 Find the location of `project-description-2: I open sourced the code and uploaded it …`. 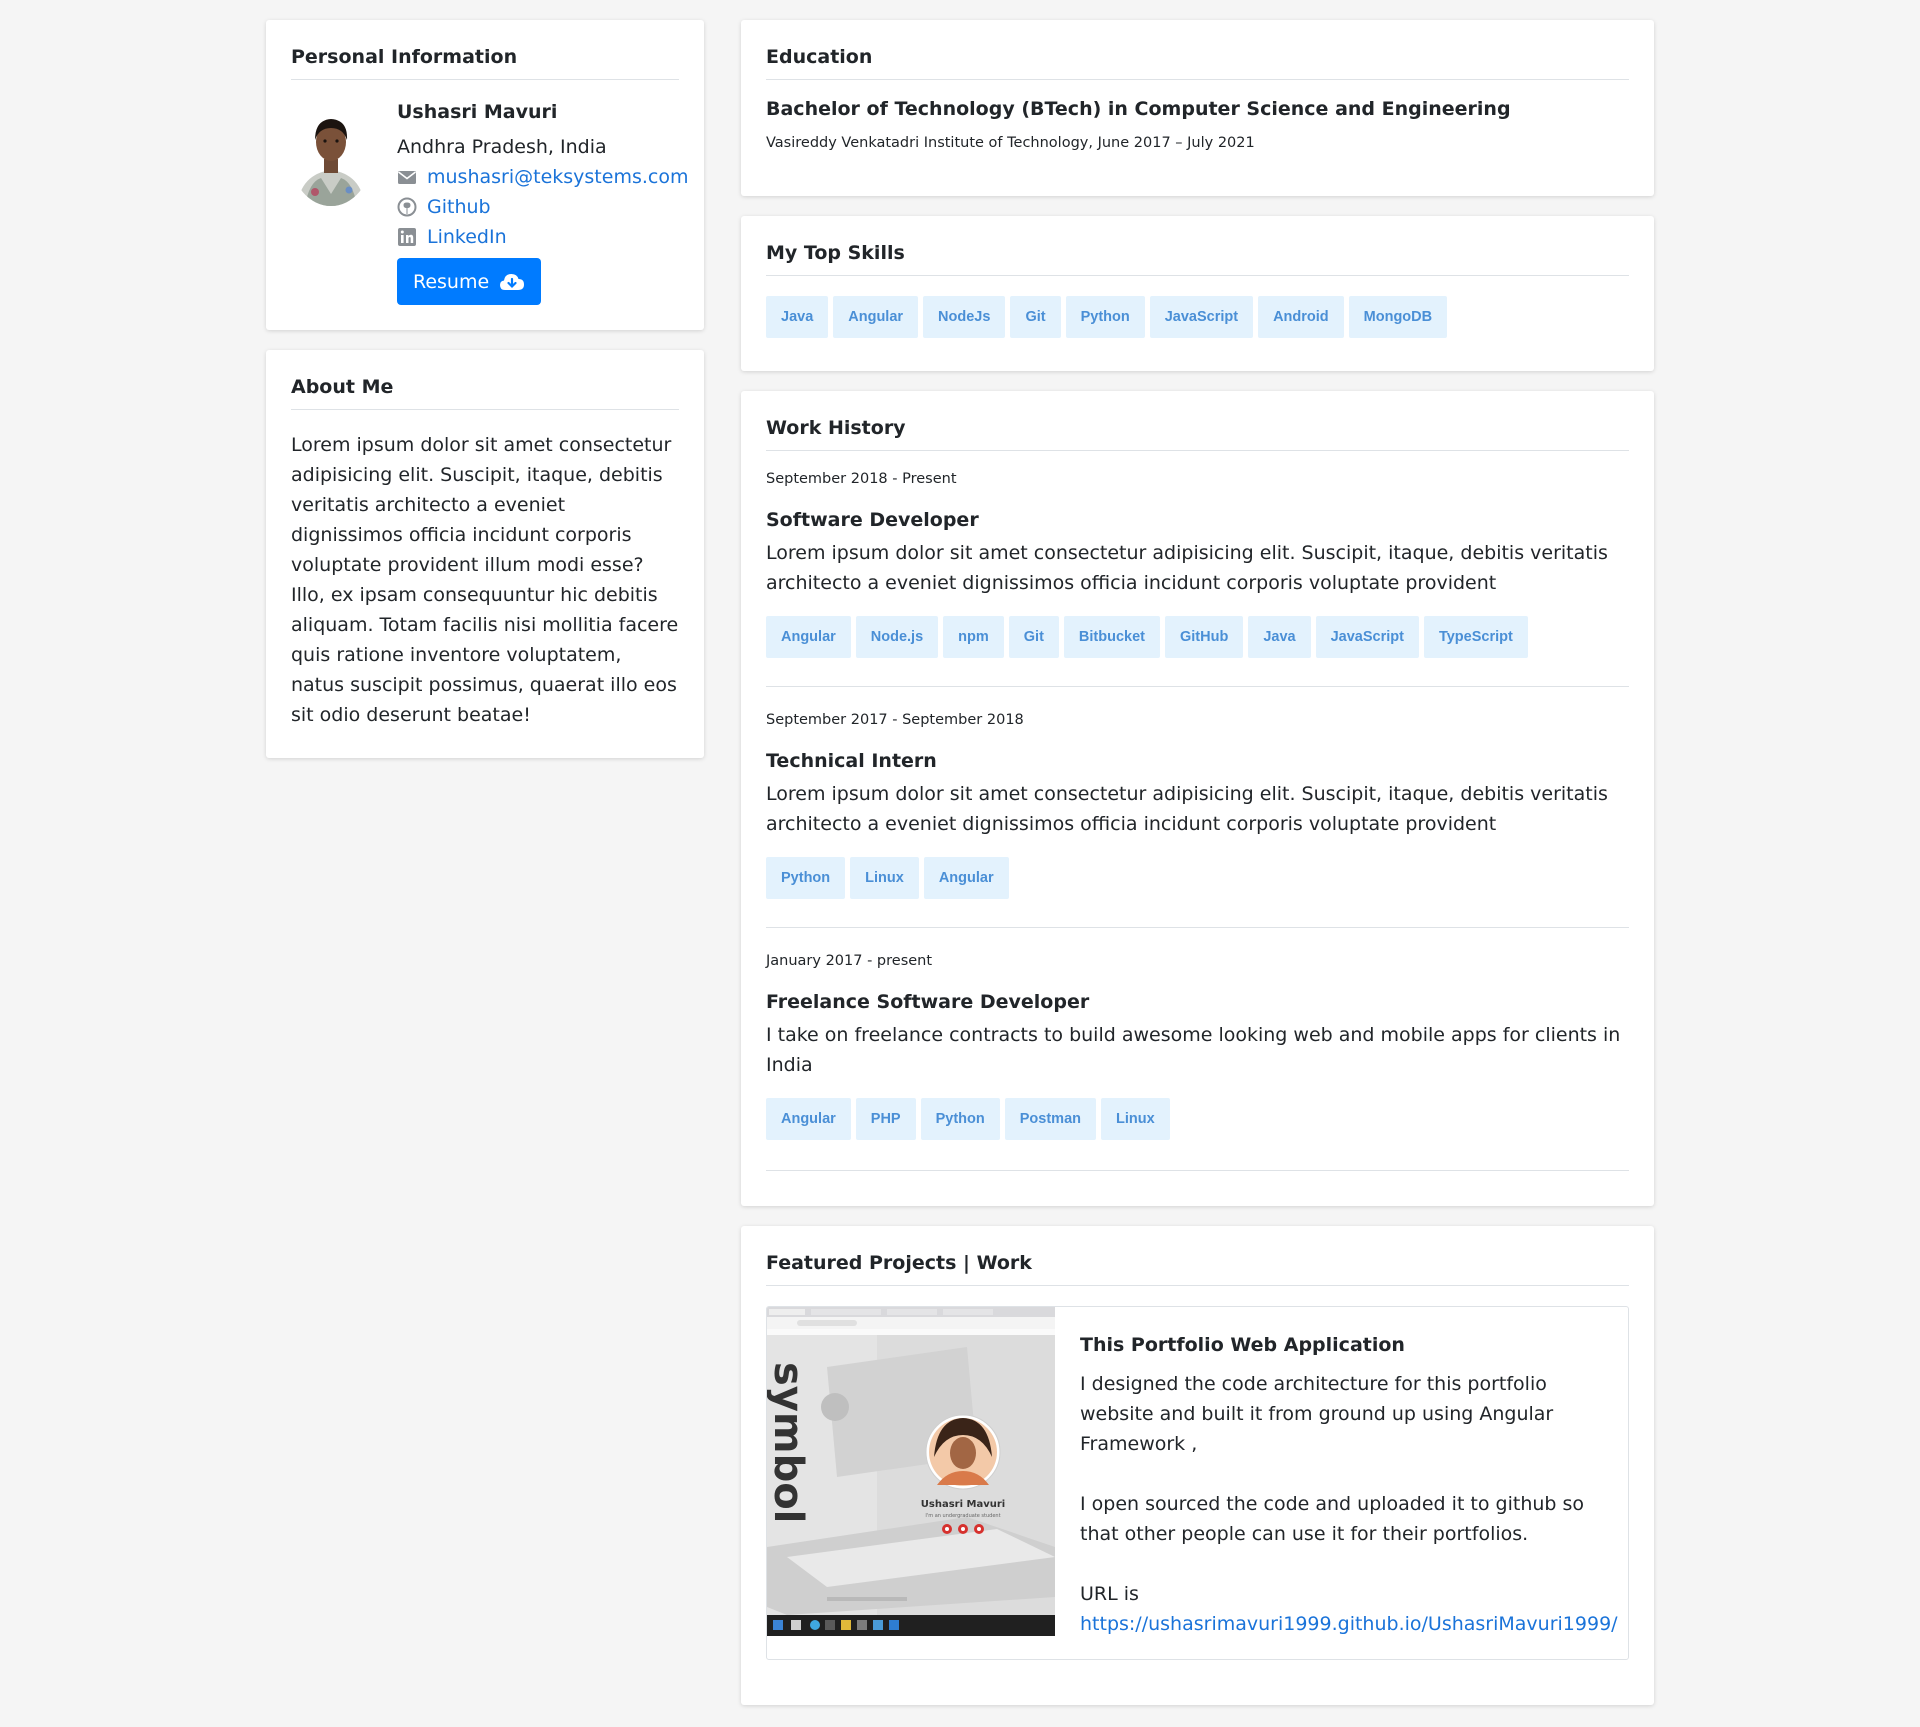

project-description-2: I open sourced the code and uploaded it … is located at coordinates (1332, 1519).